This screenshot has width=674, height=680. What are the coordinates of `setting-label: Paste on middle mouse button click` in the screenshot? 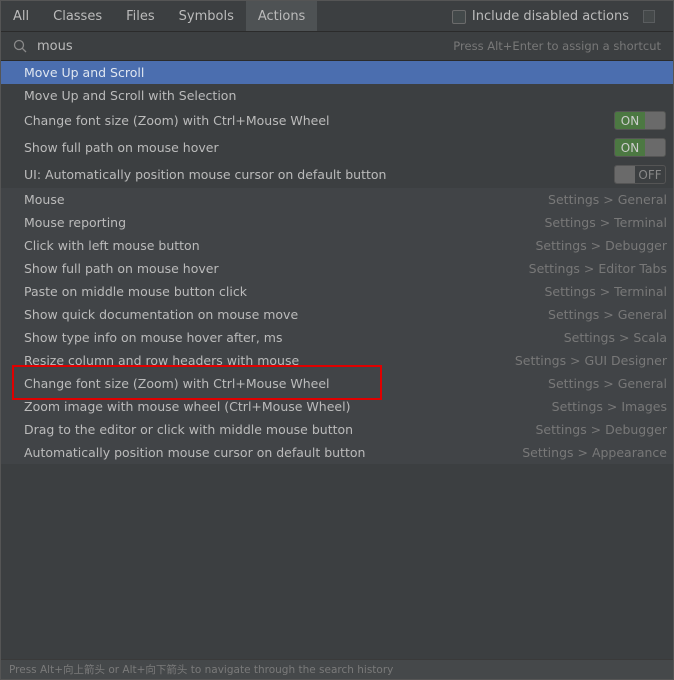 It's located at (135, 291).